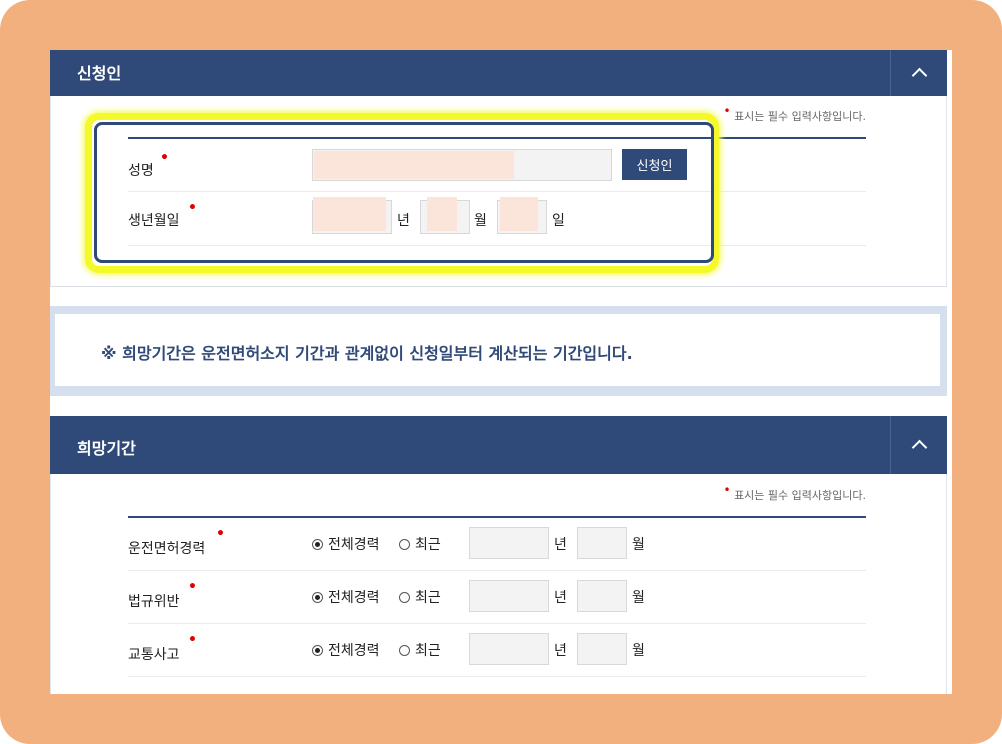 This screenshot has height=744, width=1002. What do you see at coordinates (404, 192) in the screenshot?
I see `highlight-inner-outline` at bounding box center [404, 192].